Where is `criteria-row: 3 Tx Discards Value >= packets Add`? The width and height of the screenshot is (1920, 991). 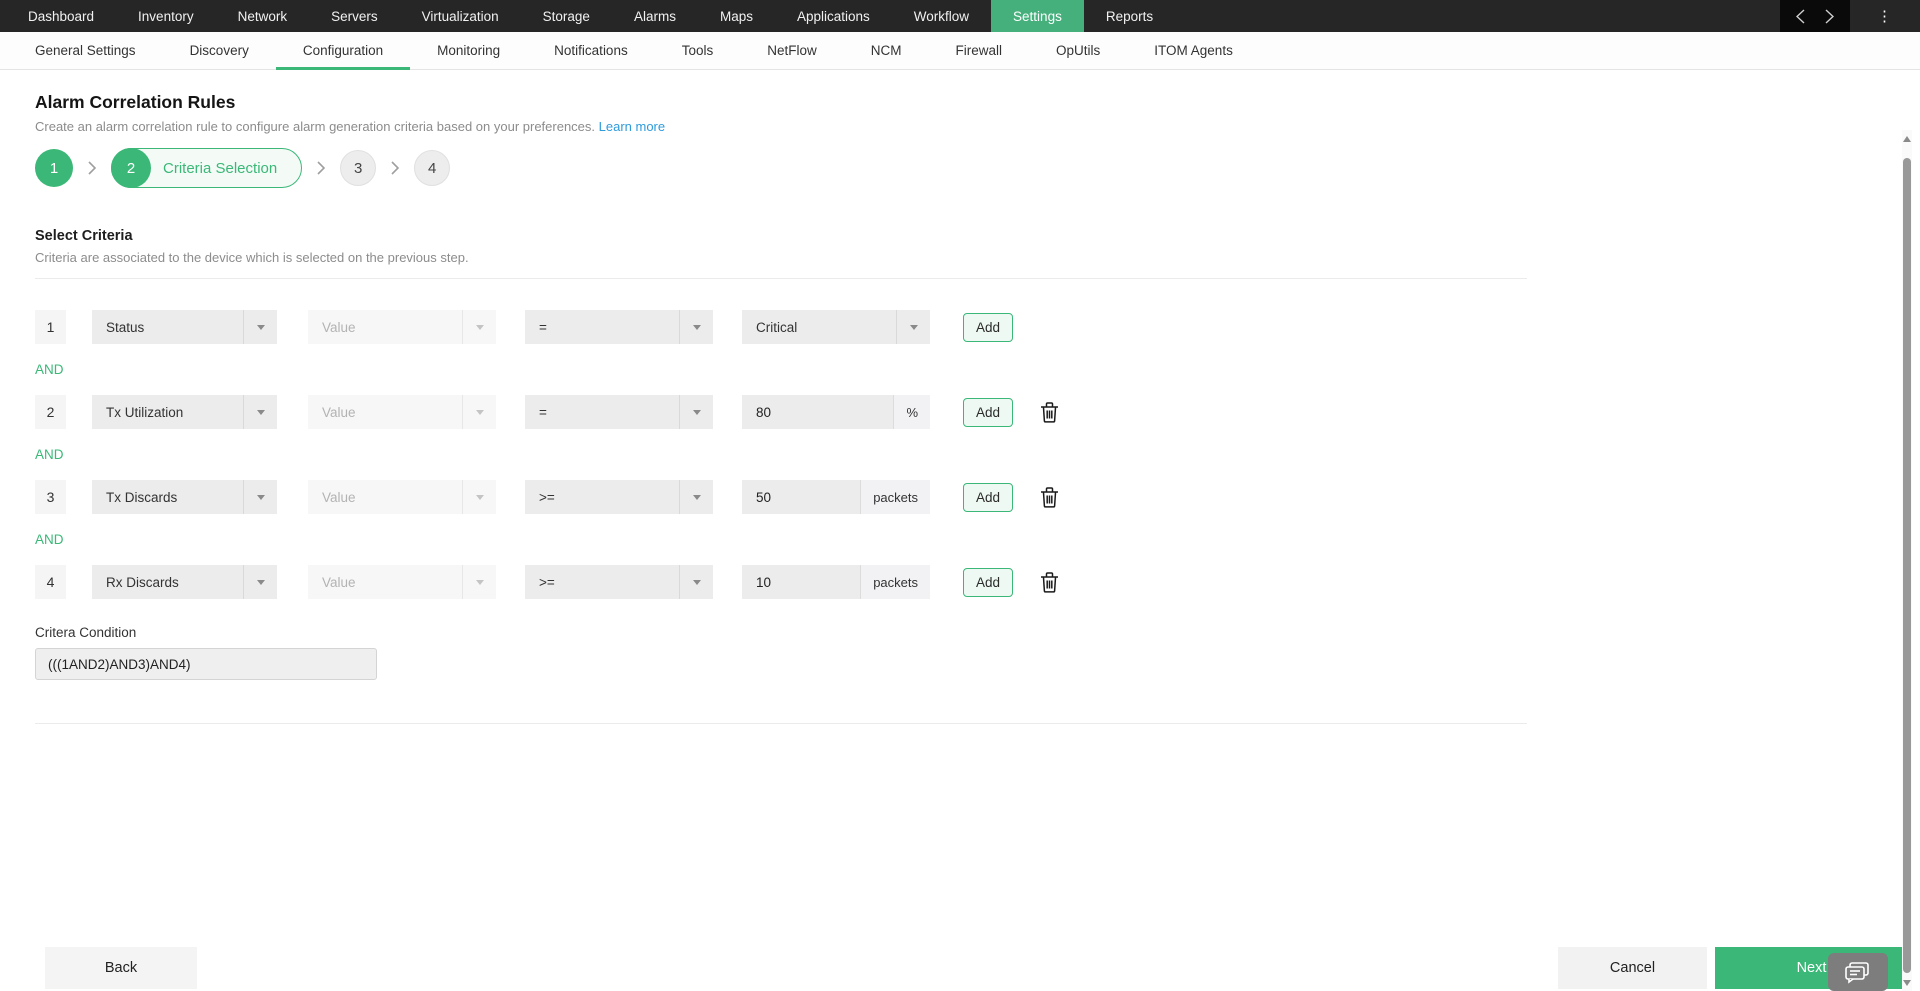 criteria-row: 3 Tx Discards Value >= packets Add is located at coordinates (960, 497).